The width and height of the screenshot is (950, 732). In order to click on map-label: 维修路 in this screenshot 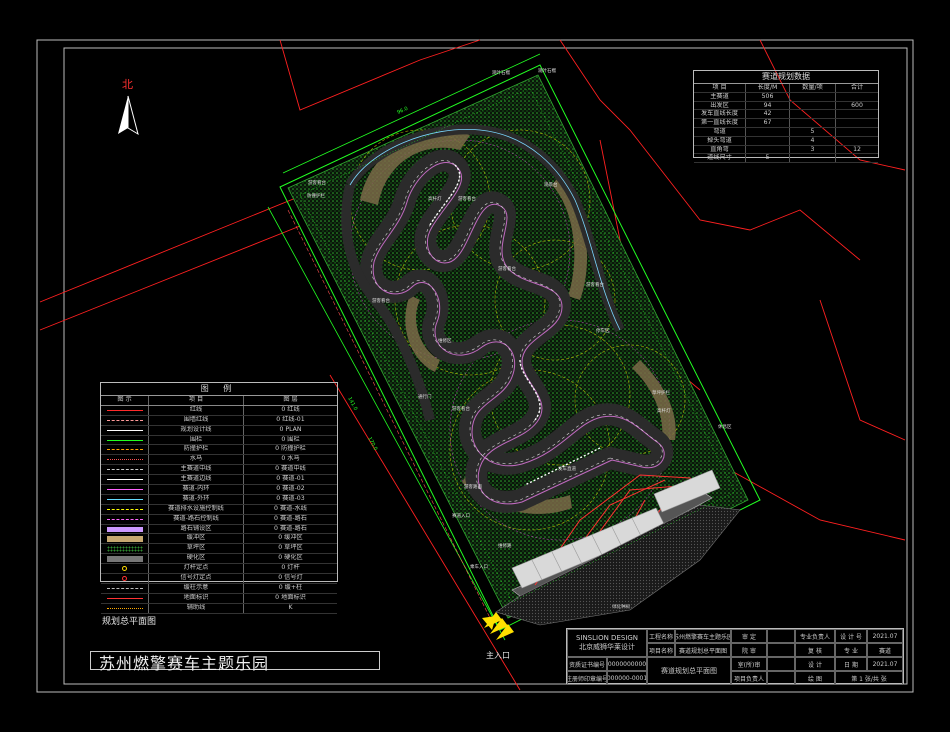, I will do `click(505, 545)`.